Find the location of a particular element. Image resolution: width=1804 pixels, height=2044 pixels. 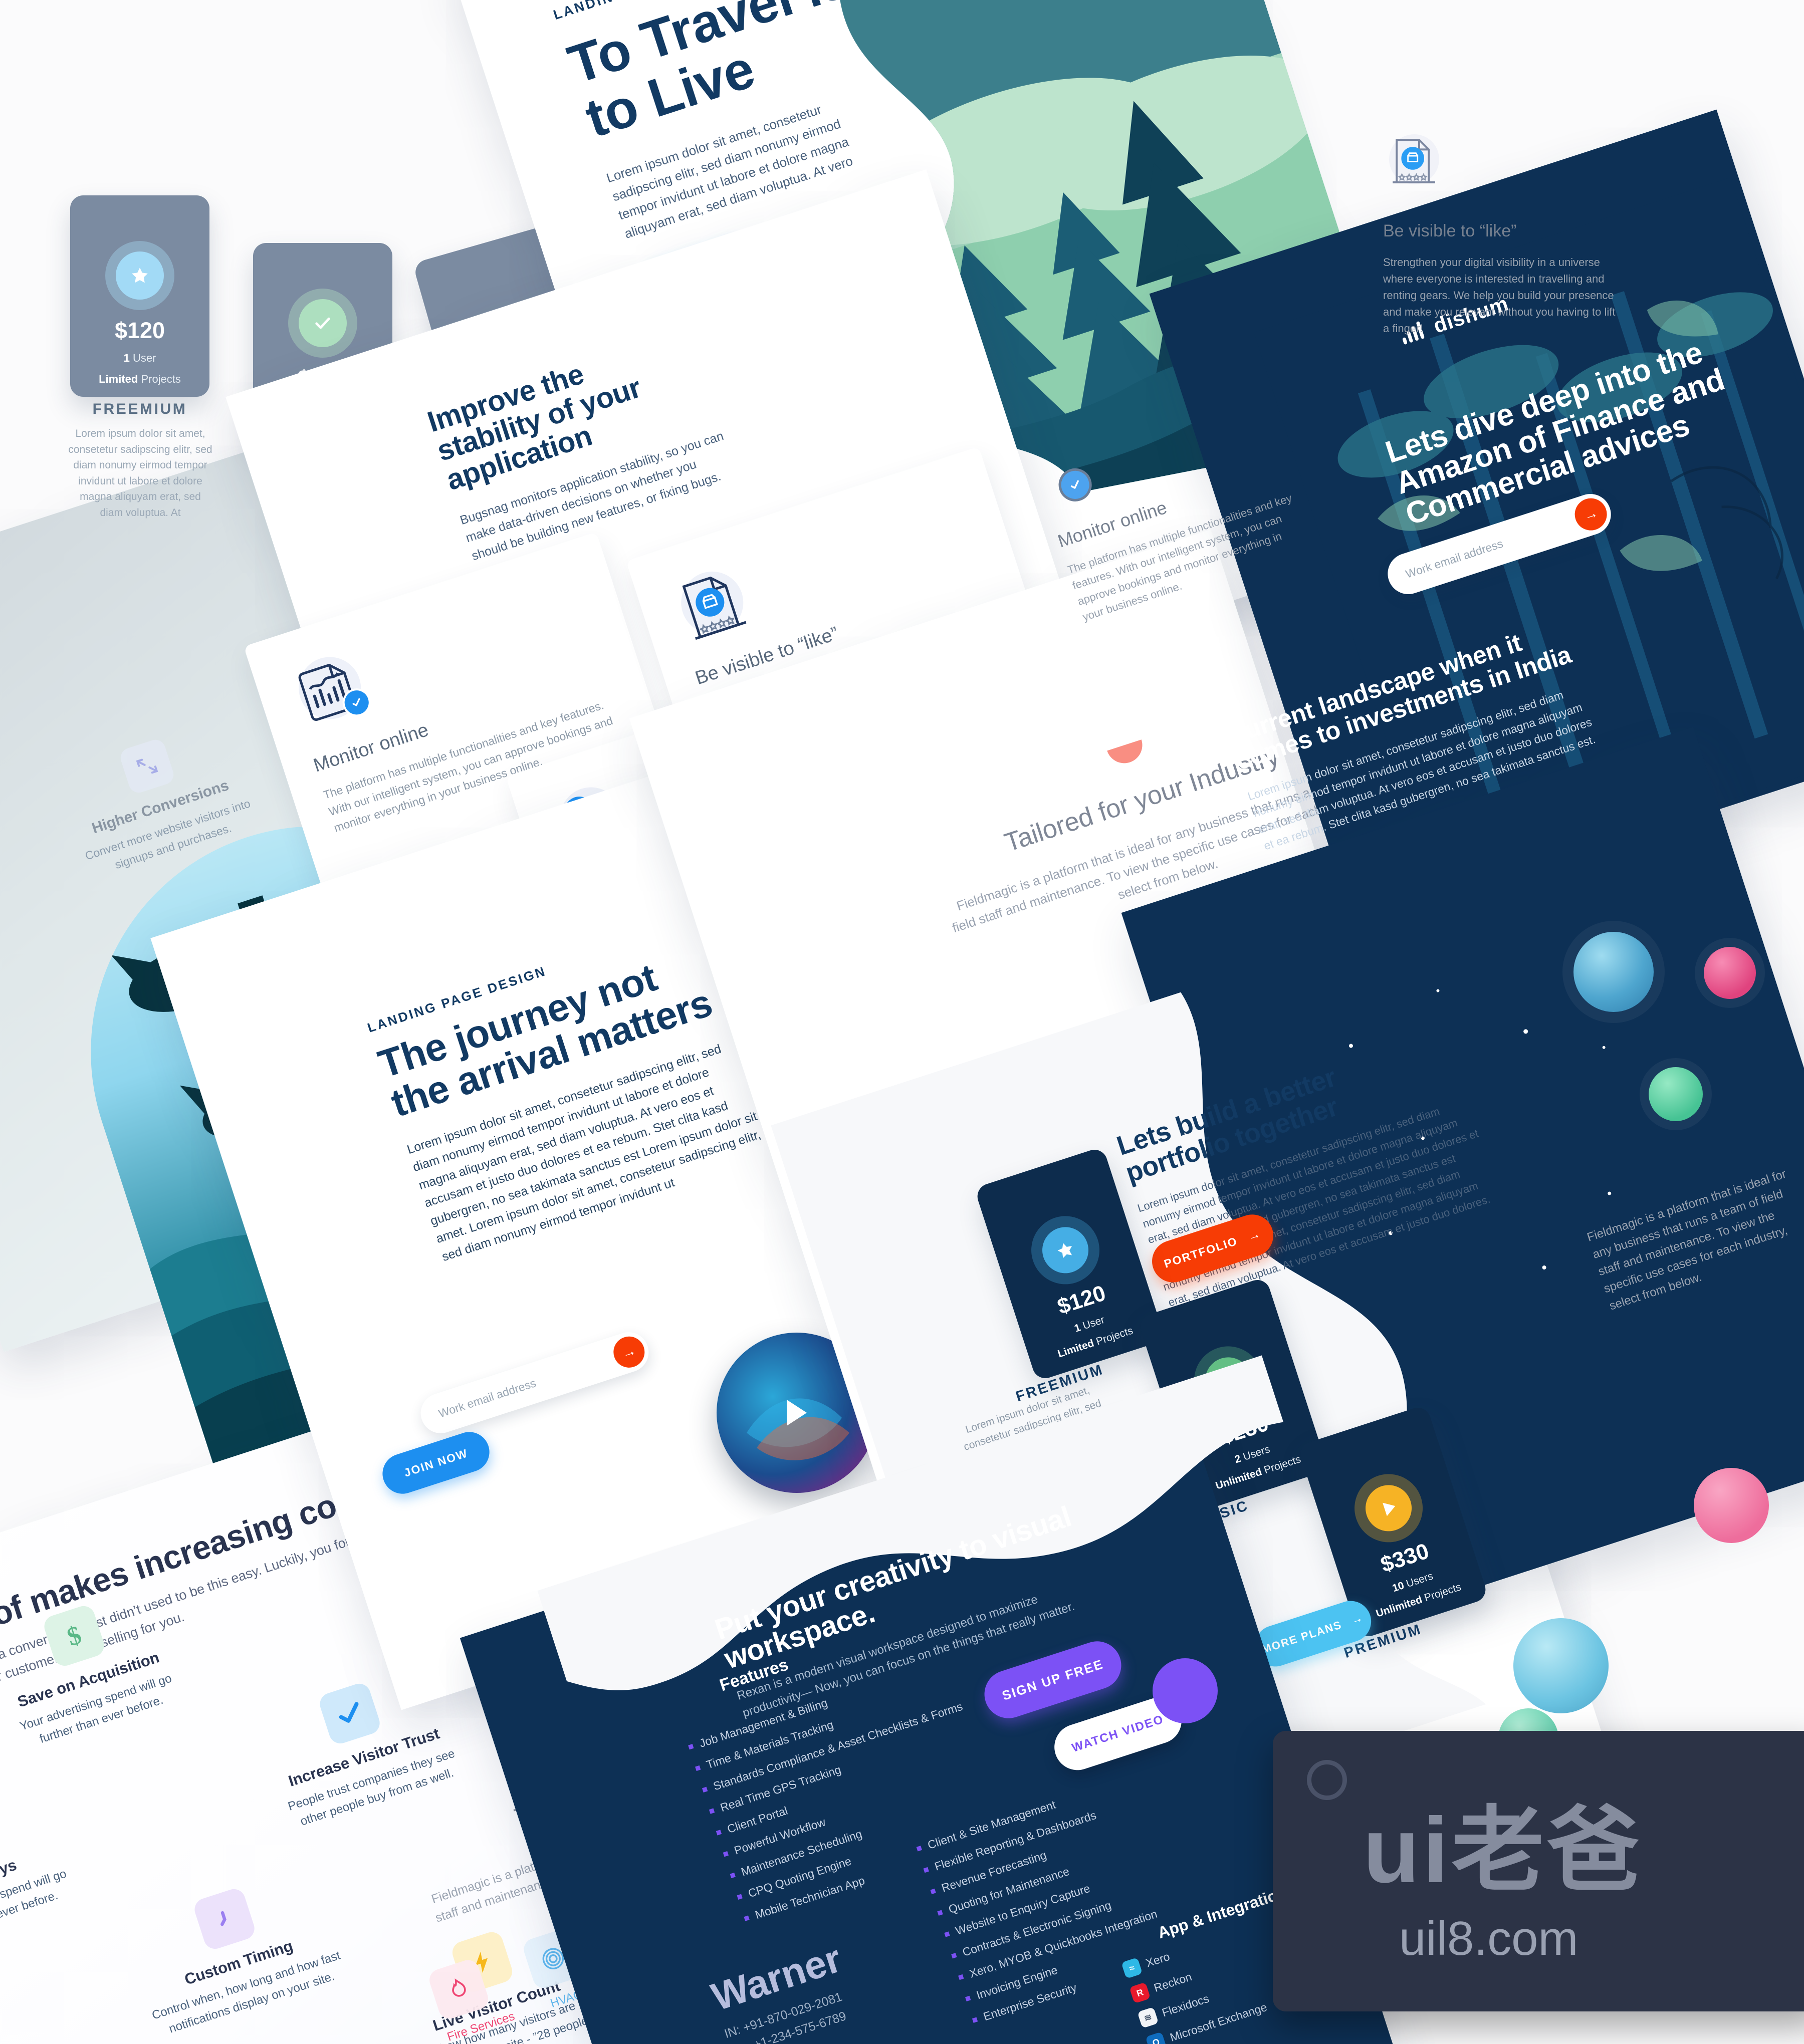

price-value: $330 is located at coordinates (1405, 1558).